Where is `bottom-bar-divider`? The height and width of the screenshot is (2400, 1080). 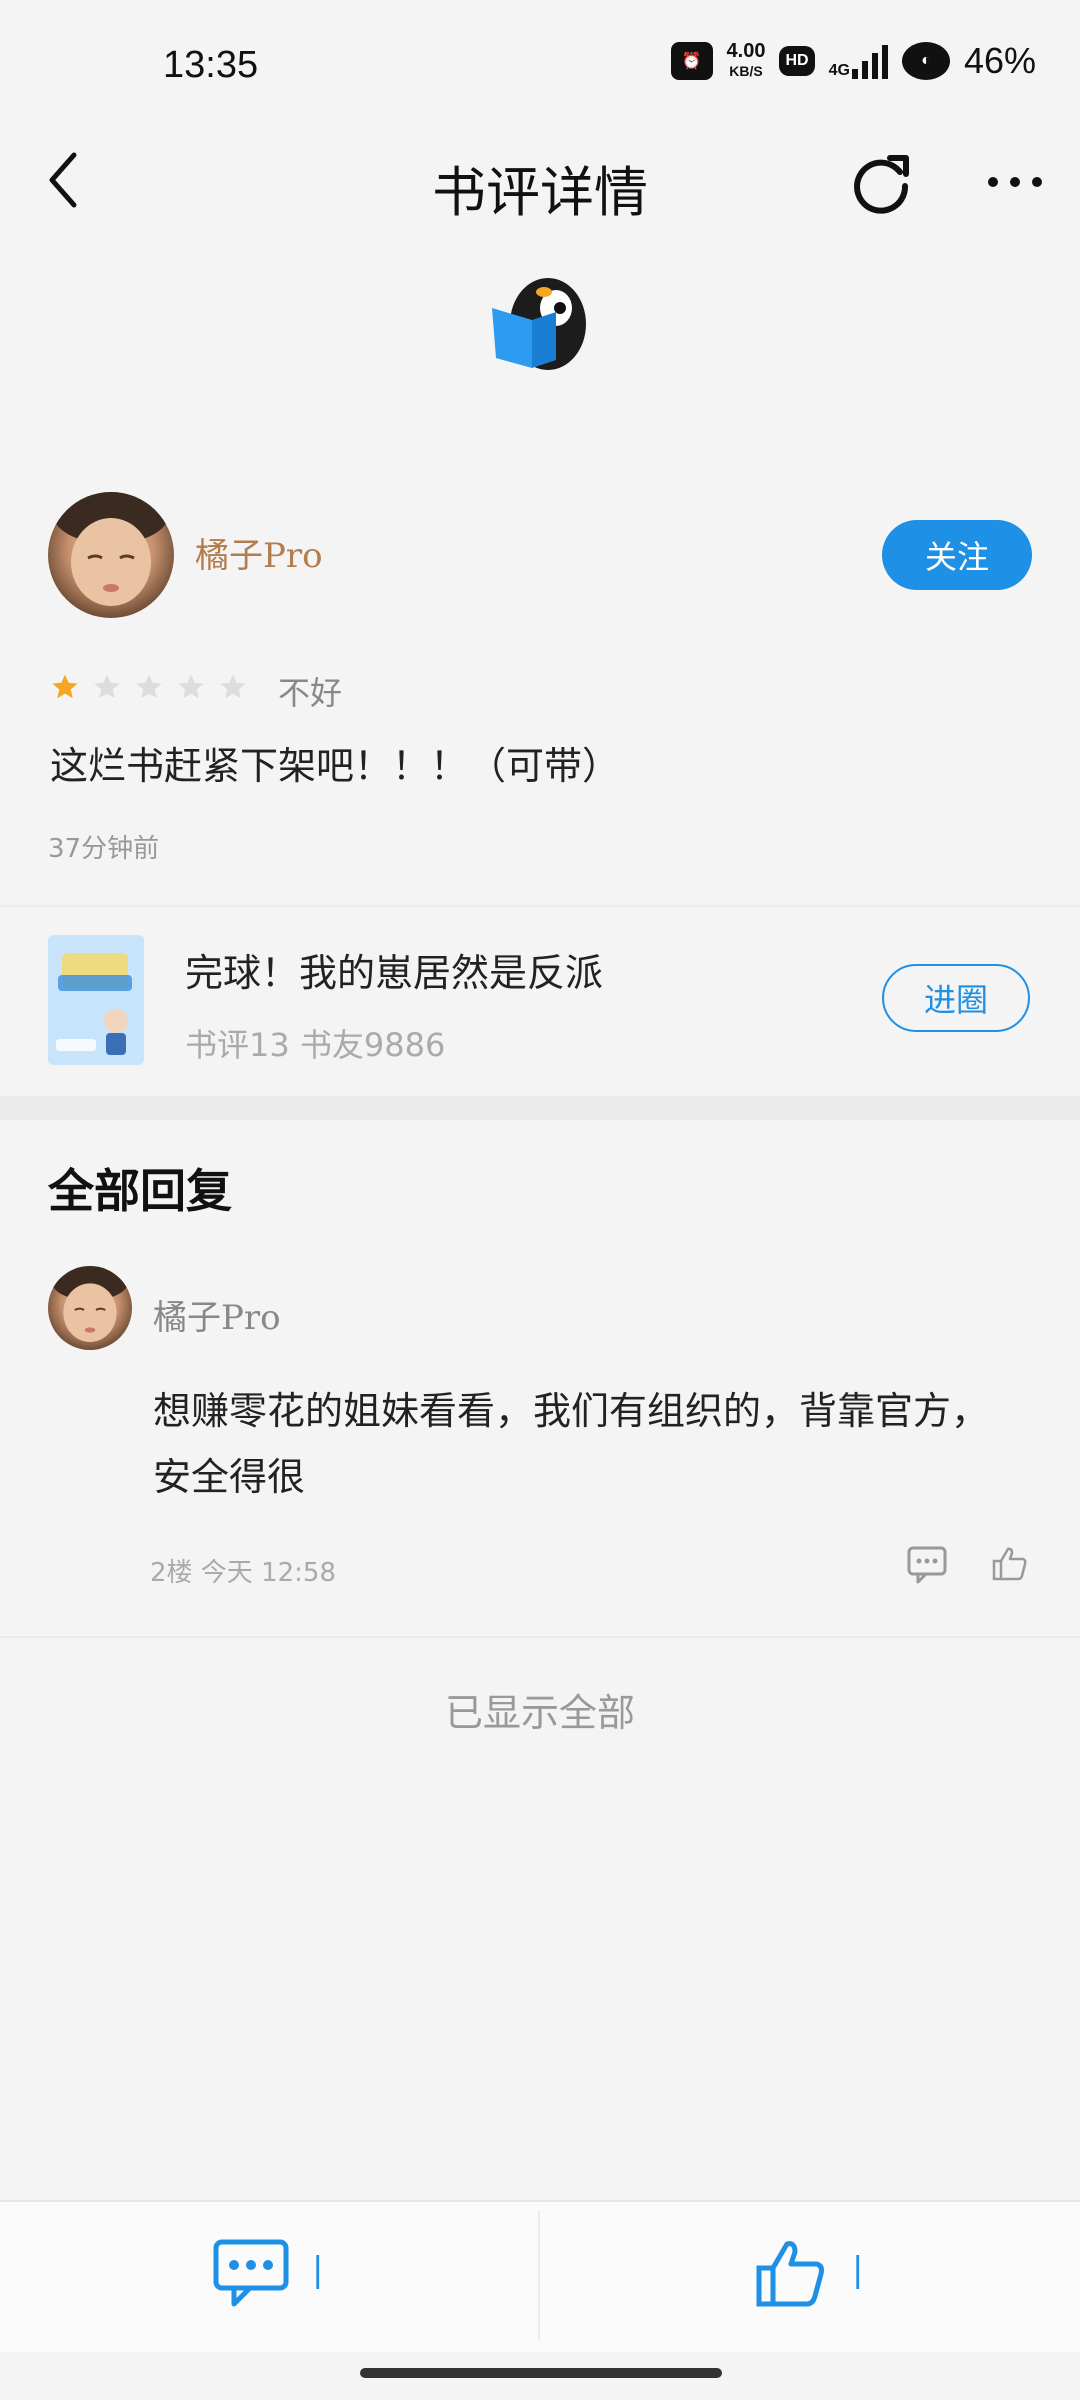
bottom-bar-divider is located at coordinates (539, 2275).